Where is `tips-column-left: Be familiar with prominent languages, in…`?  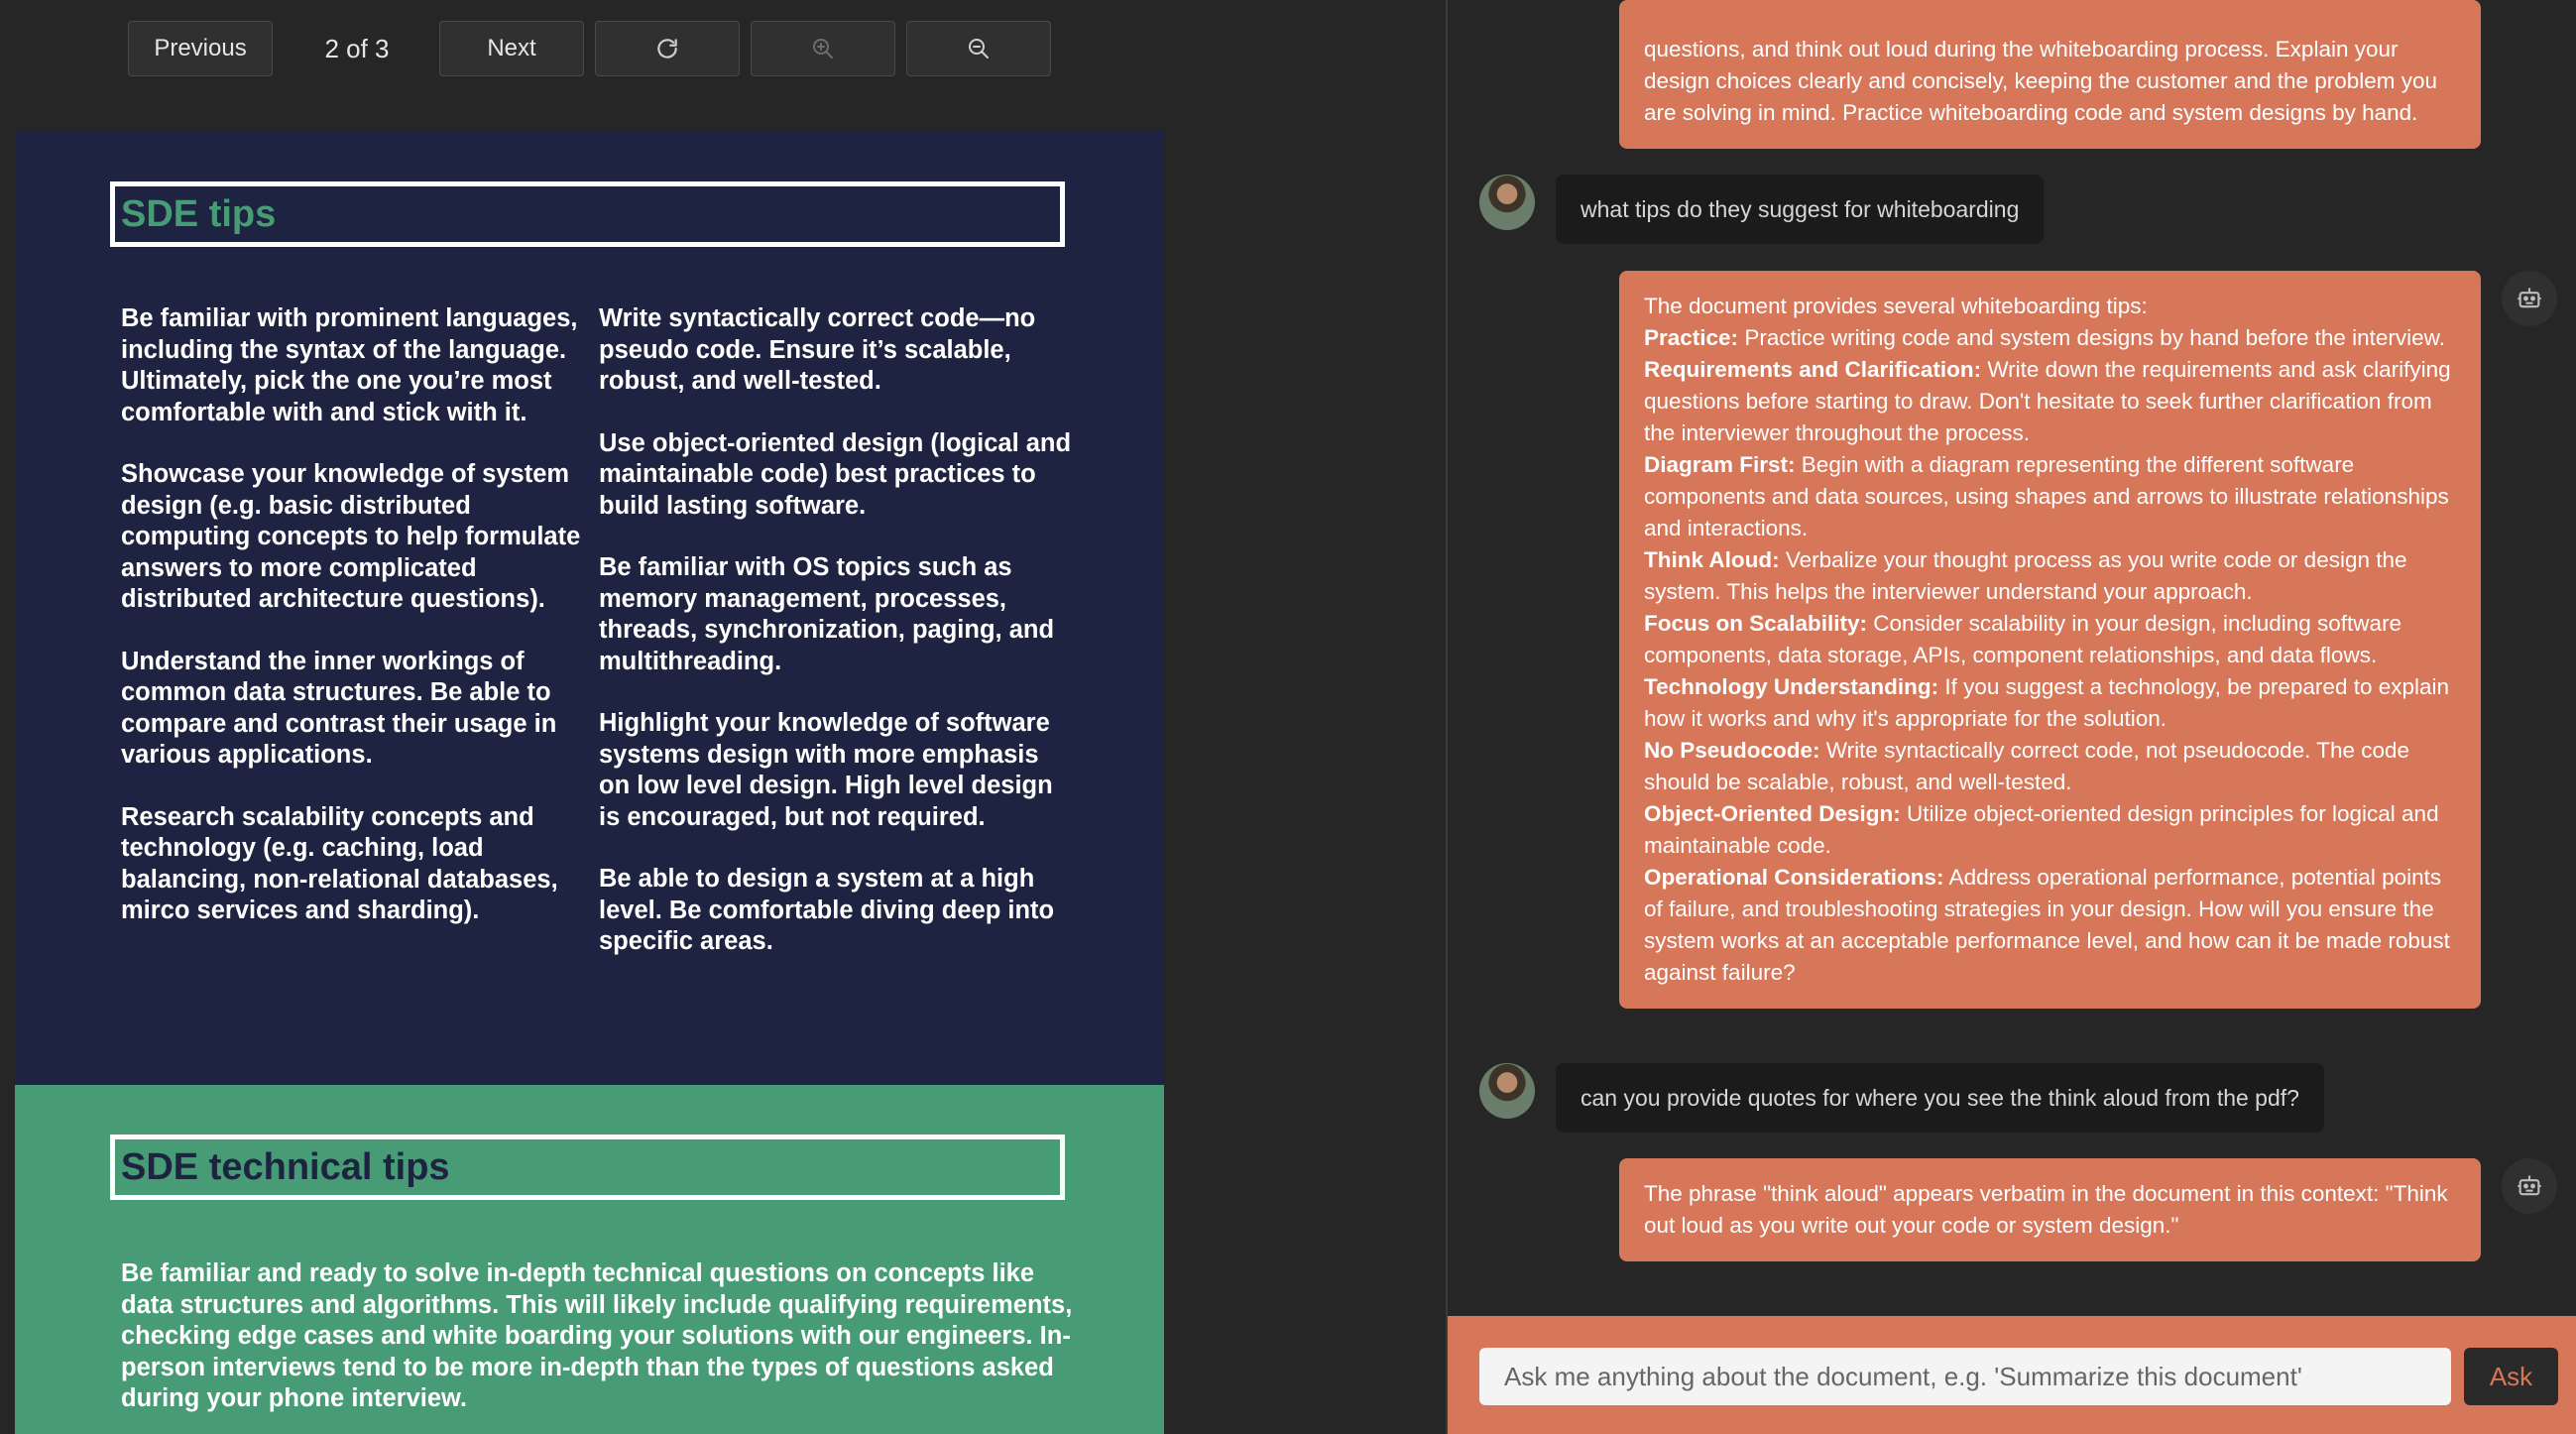 tips-column-left: Be familiar with prominent languages, in… is located at coordinates (359, 630).